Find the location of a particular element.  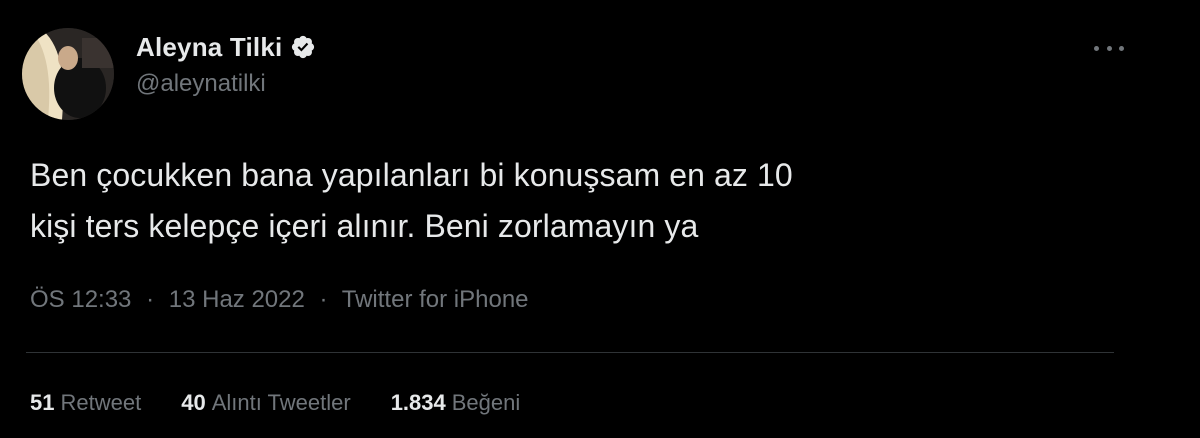

user-info: Aleyna Tilki @aleynatilki is located at coordinates (226, 64).